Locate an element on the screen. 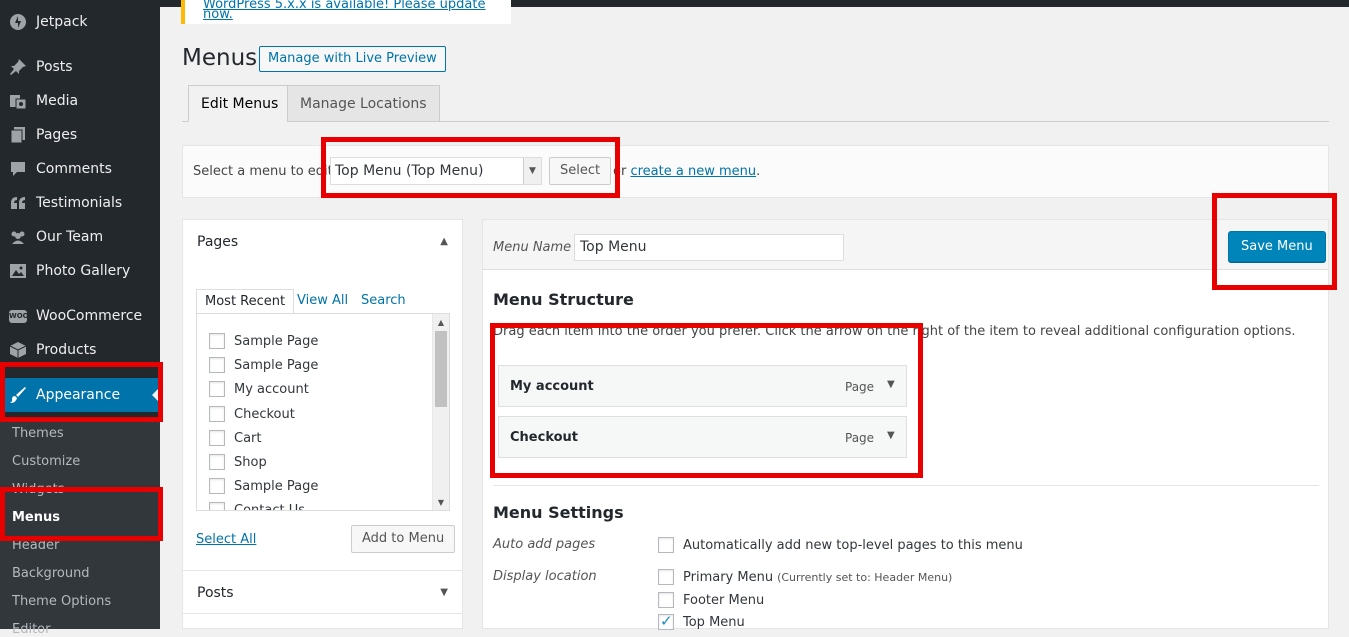 The width and height of the screenshot is (1349, 637). submenu-item-editor: Editor is located at coordinates (31, 629).